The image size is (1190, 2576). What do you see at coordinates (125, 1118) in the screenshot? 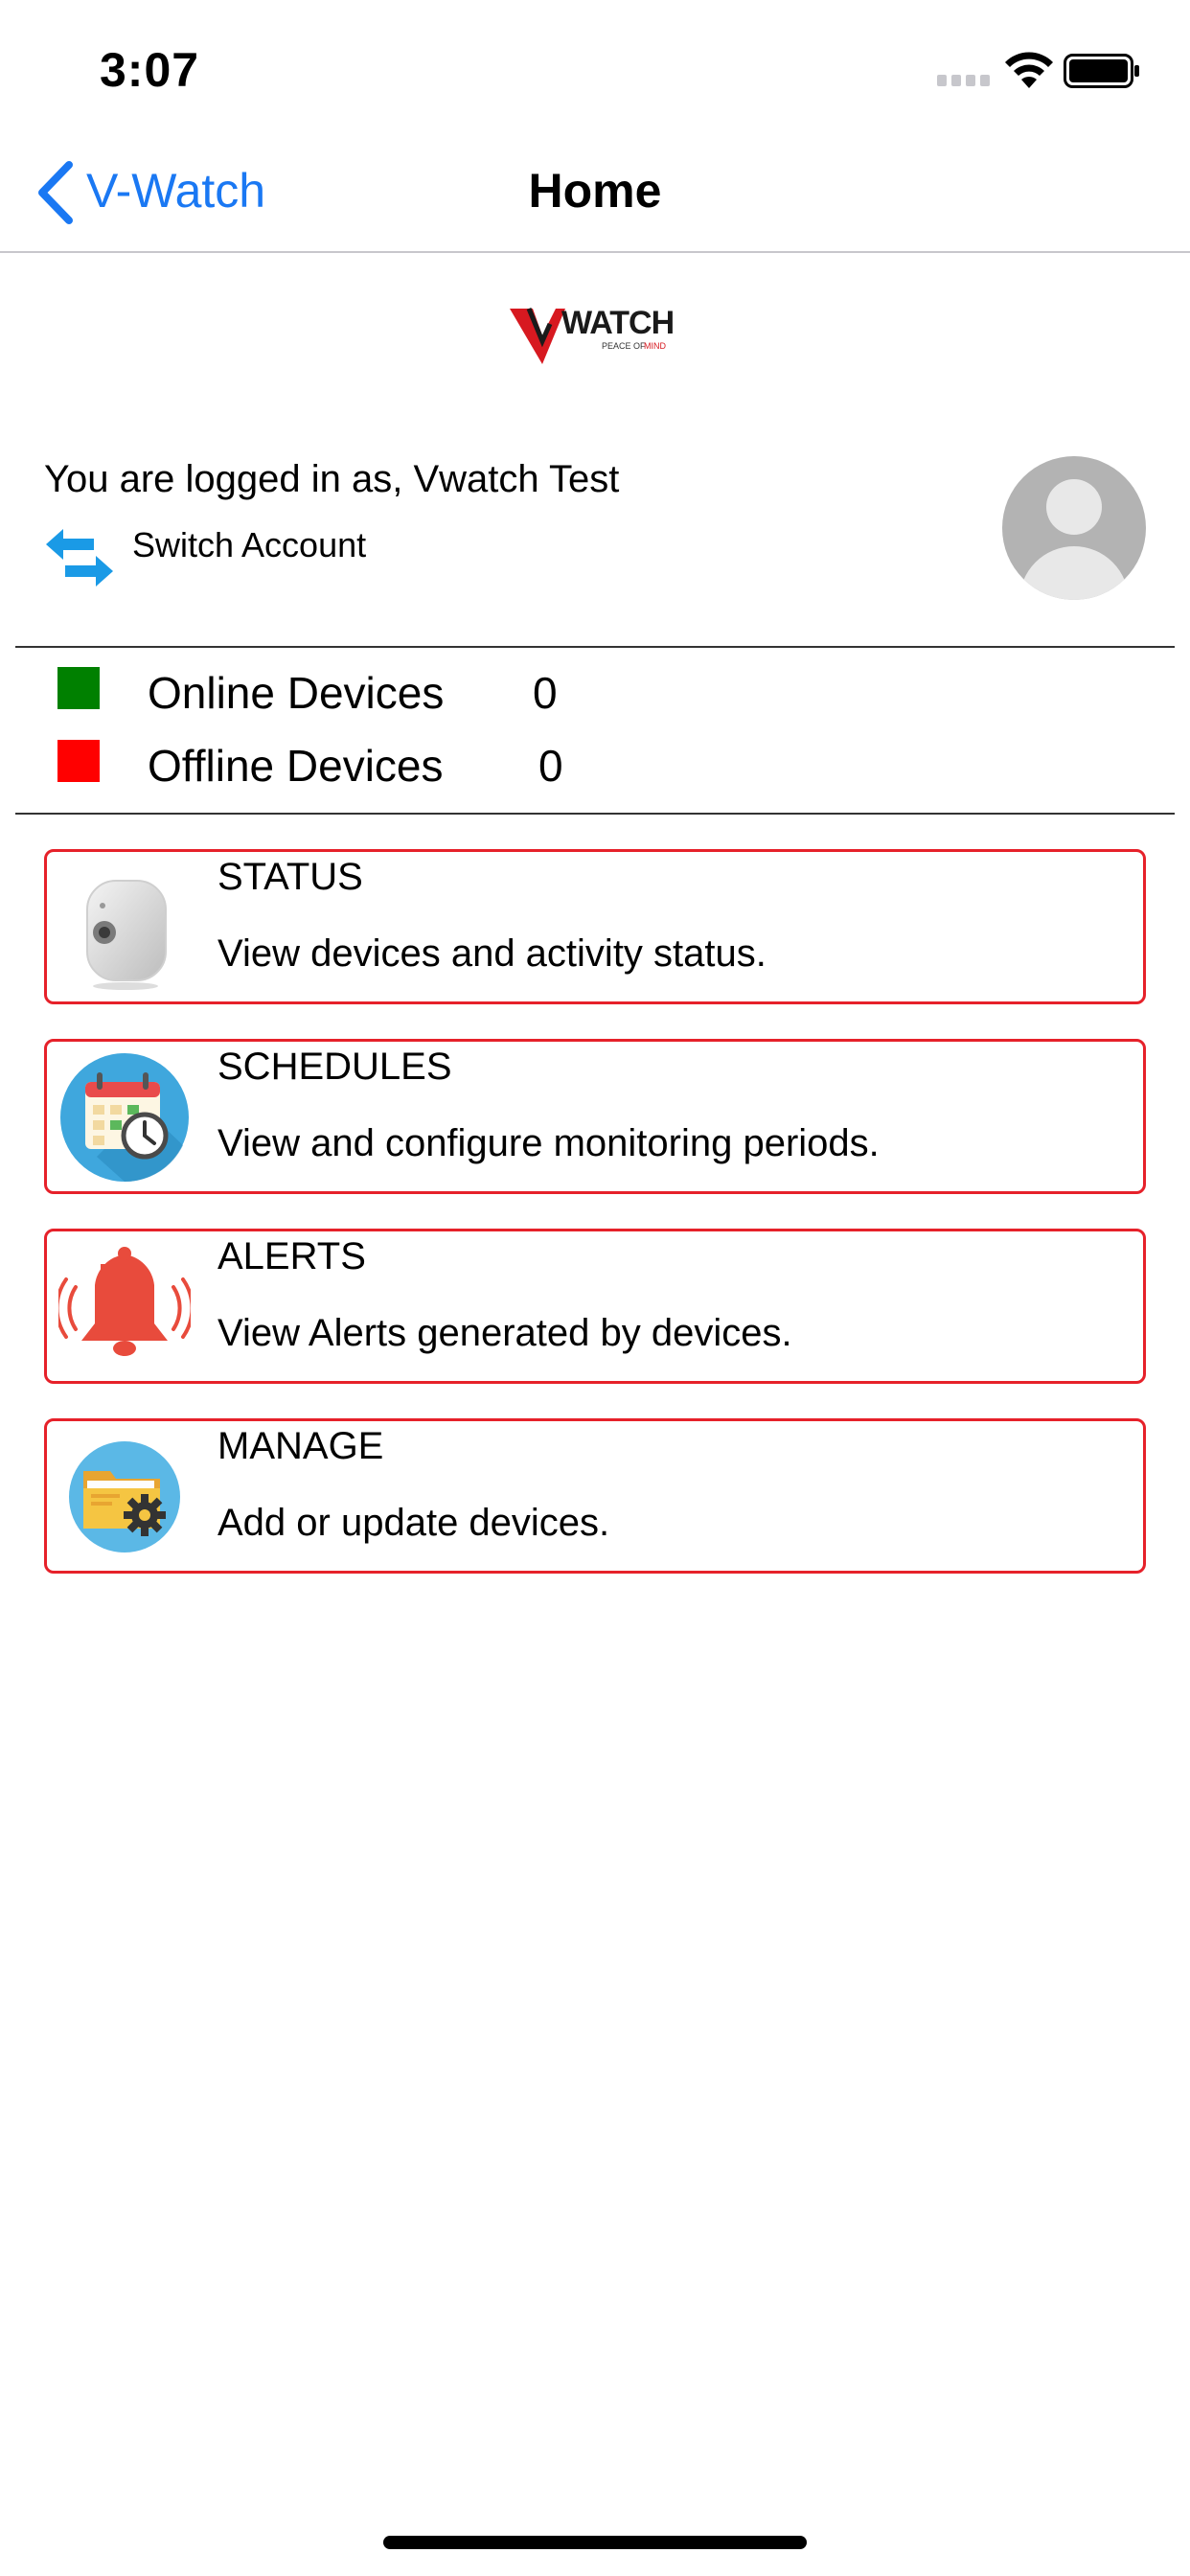
I see `calendar-clock-icon` at bounding box center [125, 1118].